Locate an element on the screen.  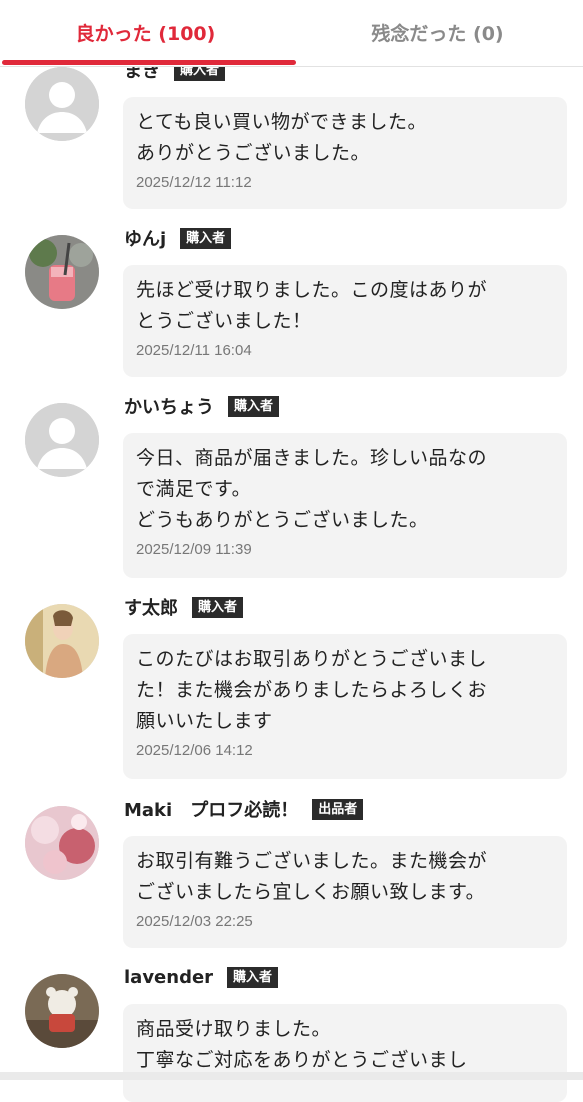
reviewer-name: す太郎 is located at coordinates (151, 607).